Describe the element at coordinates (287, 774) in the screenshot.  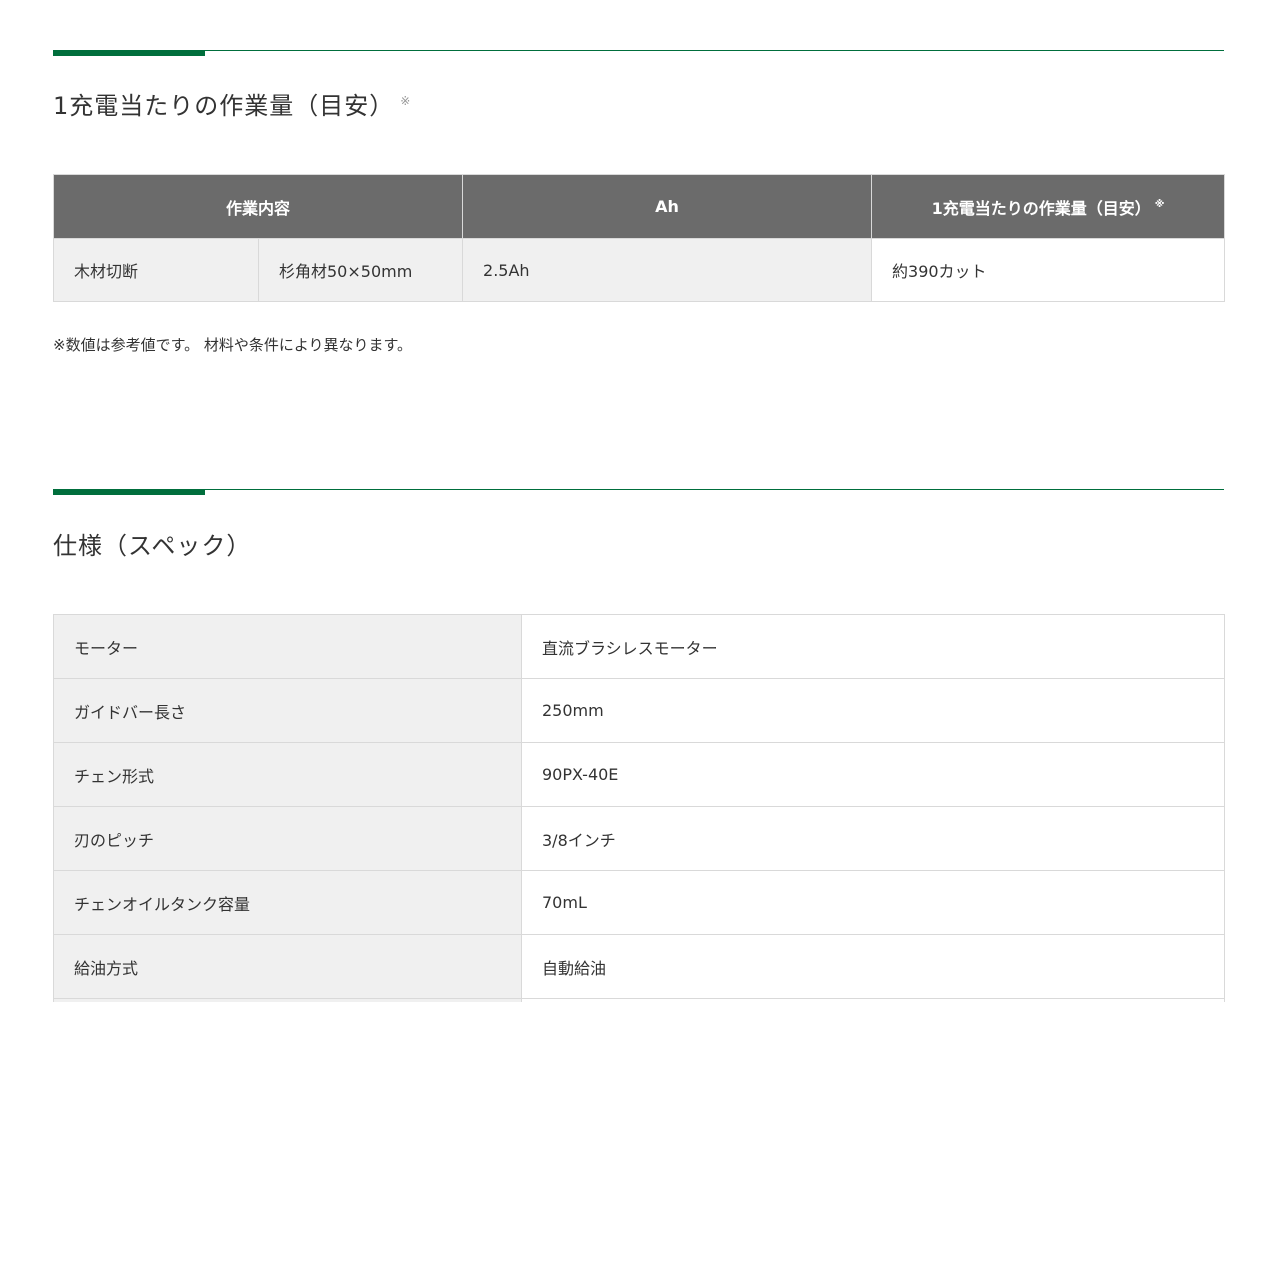
I see `spec-label: チェン形式` at that location.